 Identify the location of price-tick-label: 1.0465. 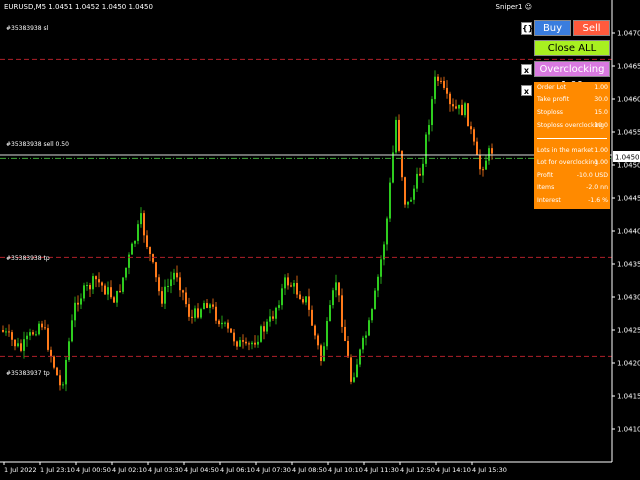
(628, 67).